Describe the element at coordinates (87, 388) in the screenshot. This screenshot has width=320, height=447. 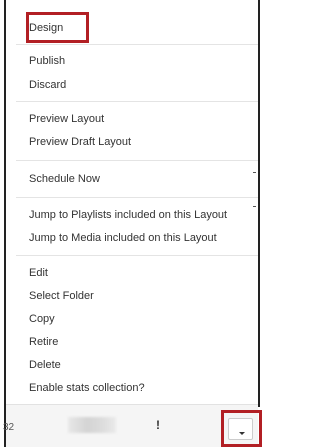
I see `menu-item-enable-stats: Enable stats collection?` at that location.